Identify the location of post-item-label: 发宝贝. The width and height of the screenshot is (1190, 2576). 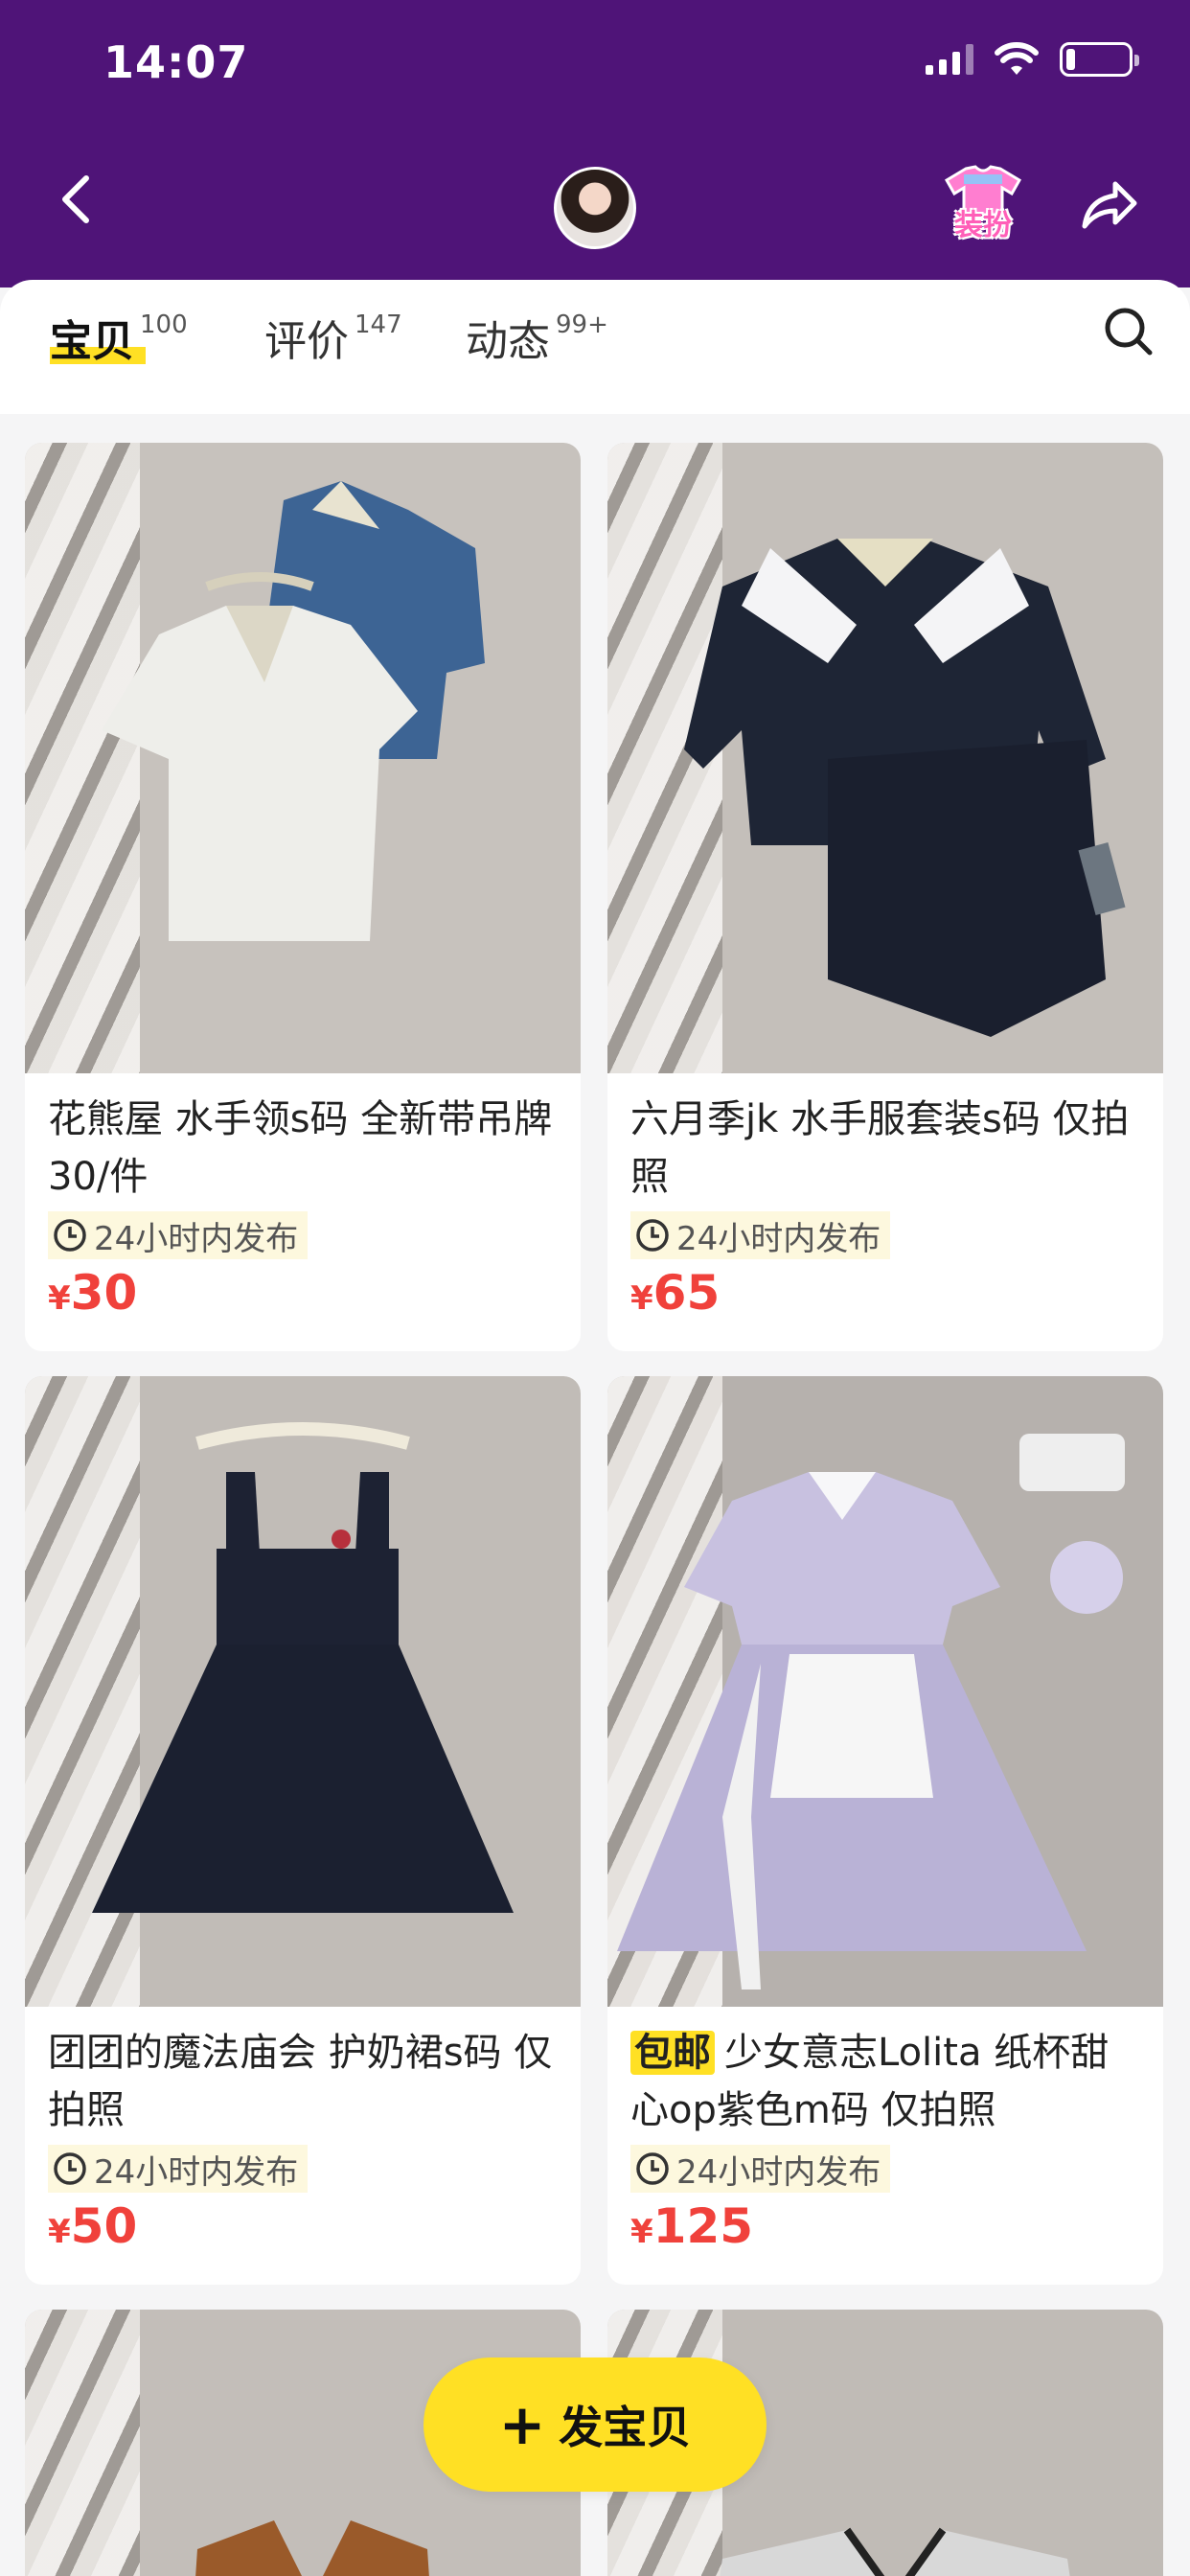
(625, 2427).